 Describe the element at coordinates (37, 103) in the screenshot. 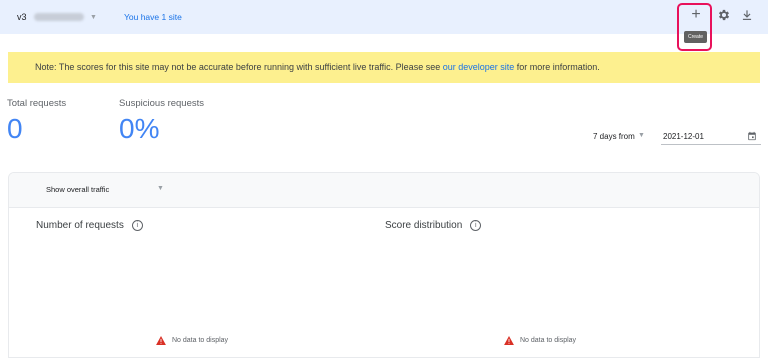

I see `total-requests-label: Total requests` at that location.